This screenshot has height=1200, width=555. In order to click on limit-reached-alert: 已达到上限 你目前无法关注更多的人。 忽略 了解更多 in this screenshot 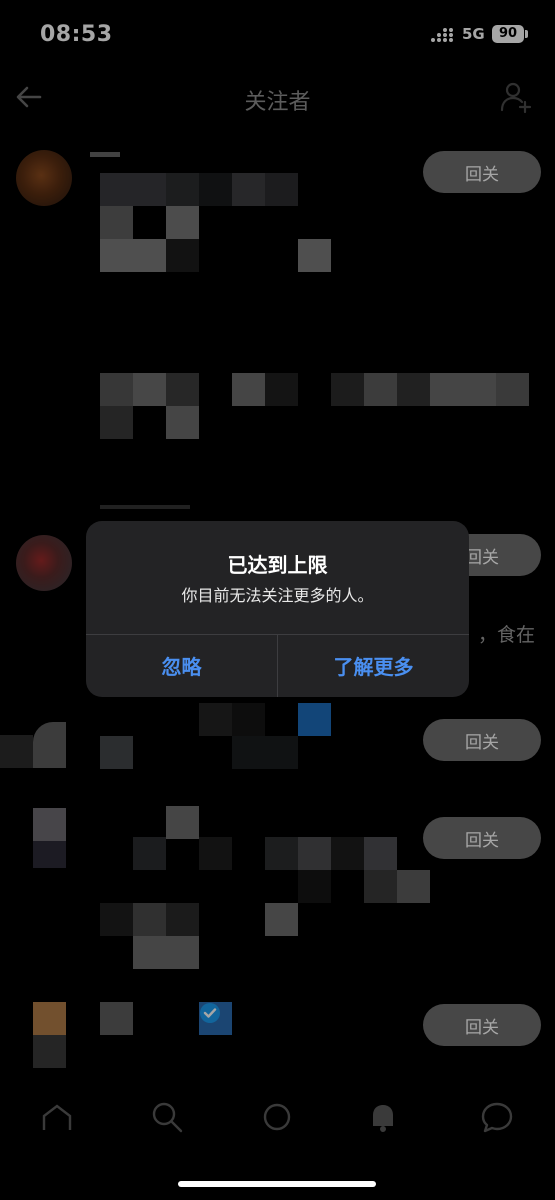, I will do `click(277, 609)`.